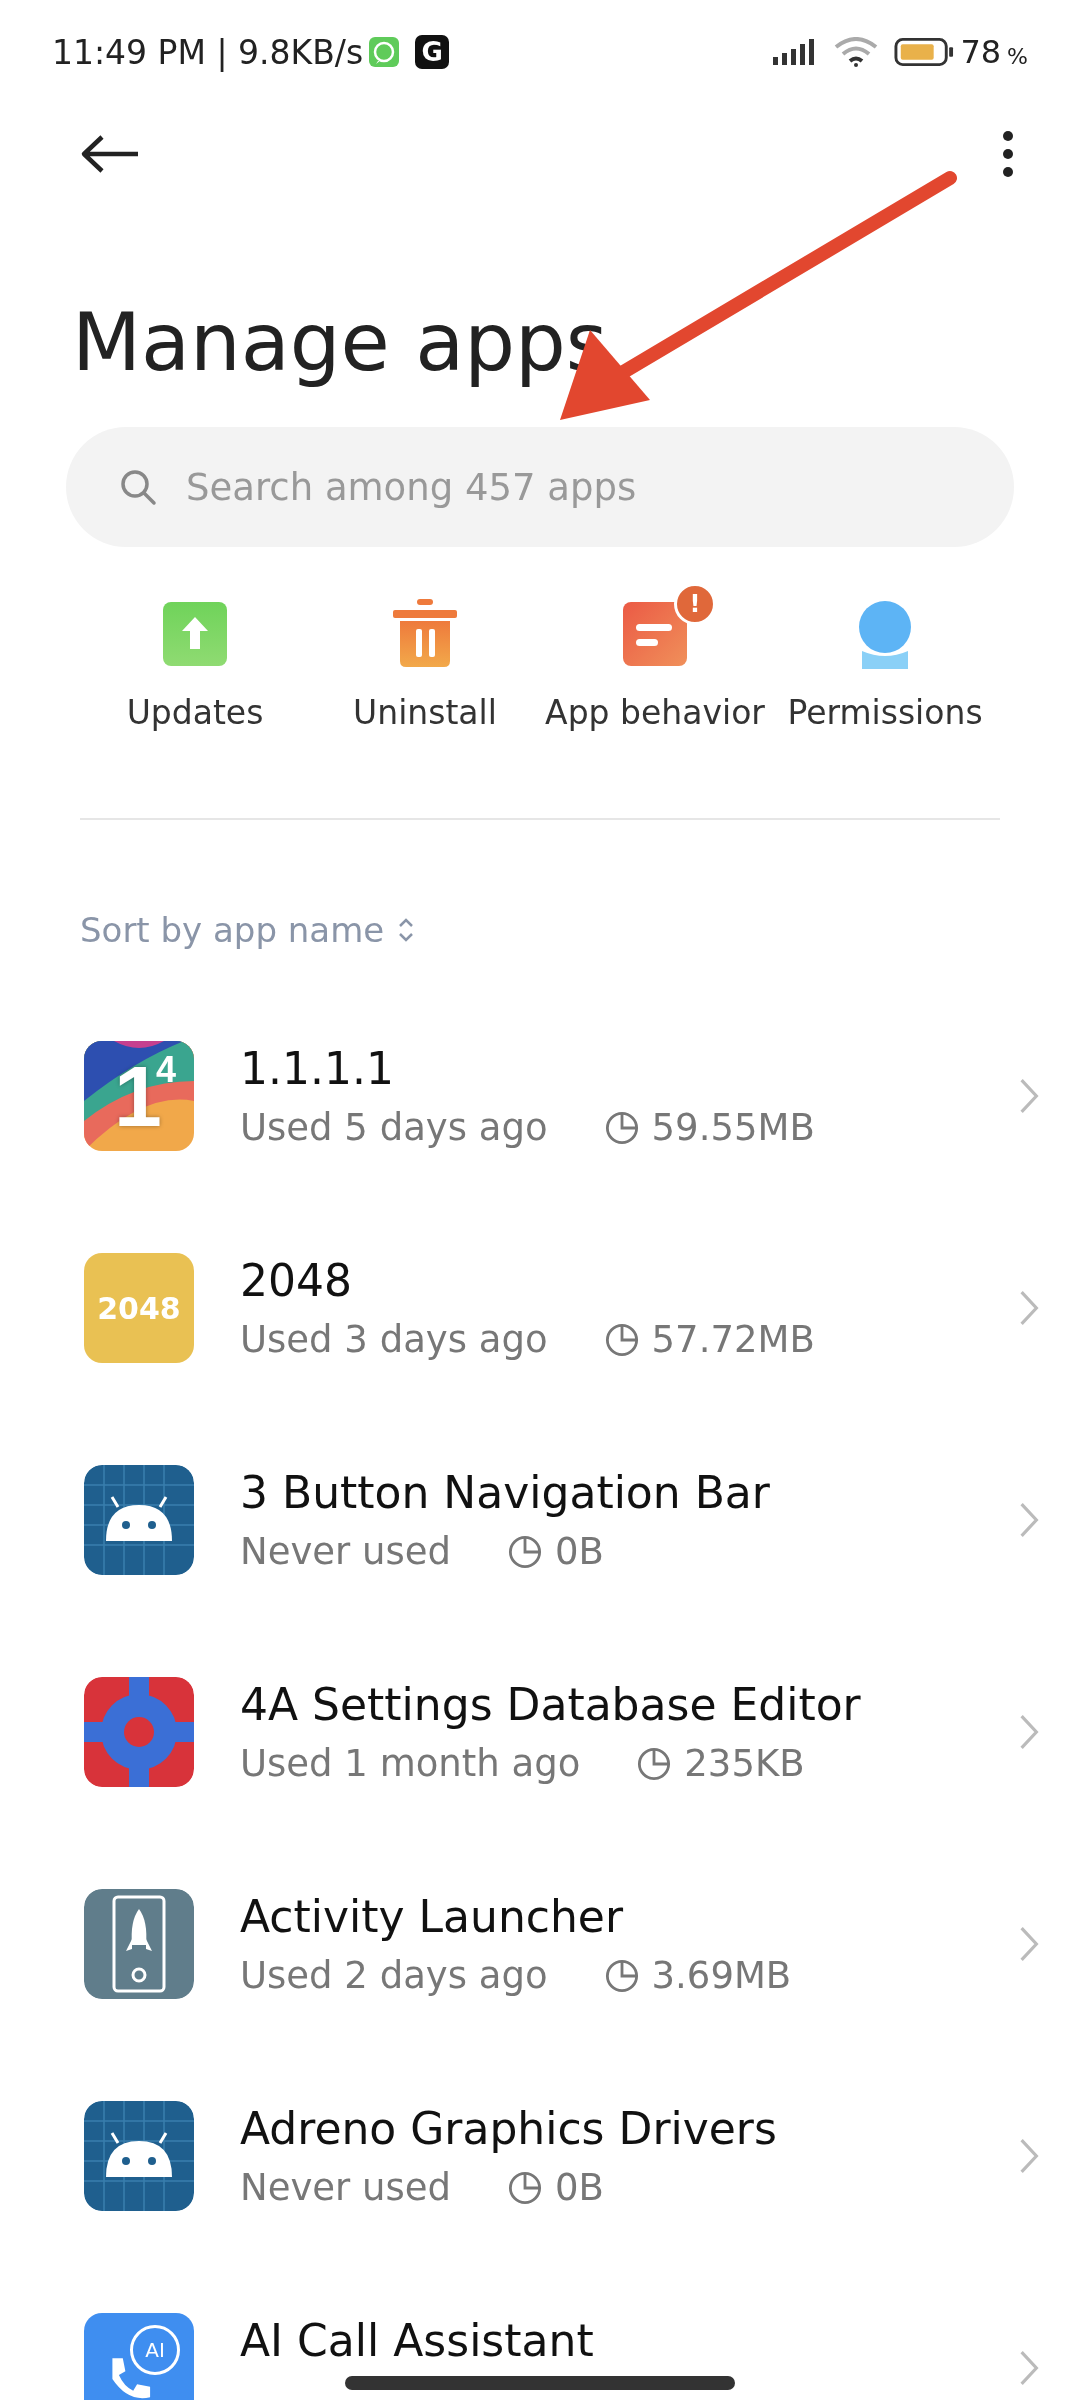 The image size is (1080, 2400). I want to click on search-field: Search among 457 apps, so click(540, 487).